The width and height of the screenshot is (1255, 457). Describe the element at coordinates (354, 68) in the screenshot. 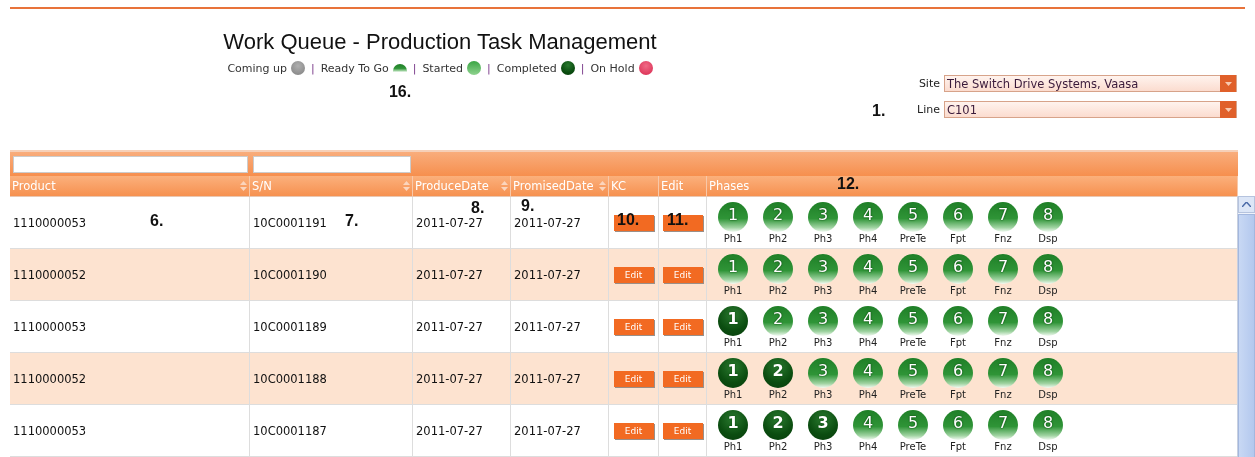

I see `legend-label: Ready To Go` at that location.